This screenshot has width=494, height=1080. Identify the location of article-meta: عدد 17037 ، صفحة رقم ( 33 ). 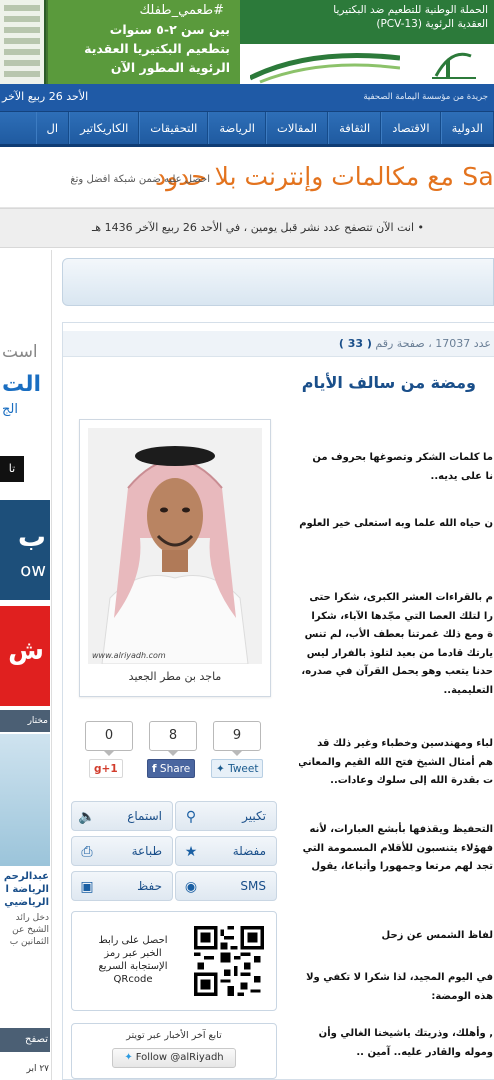
(415, 343).